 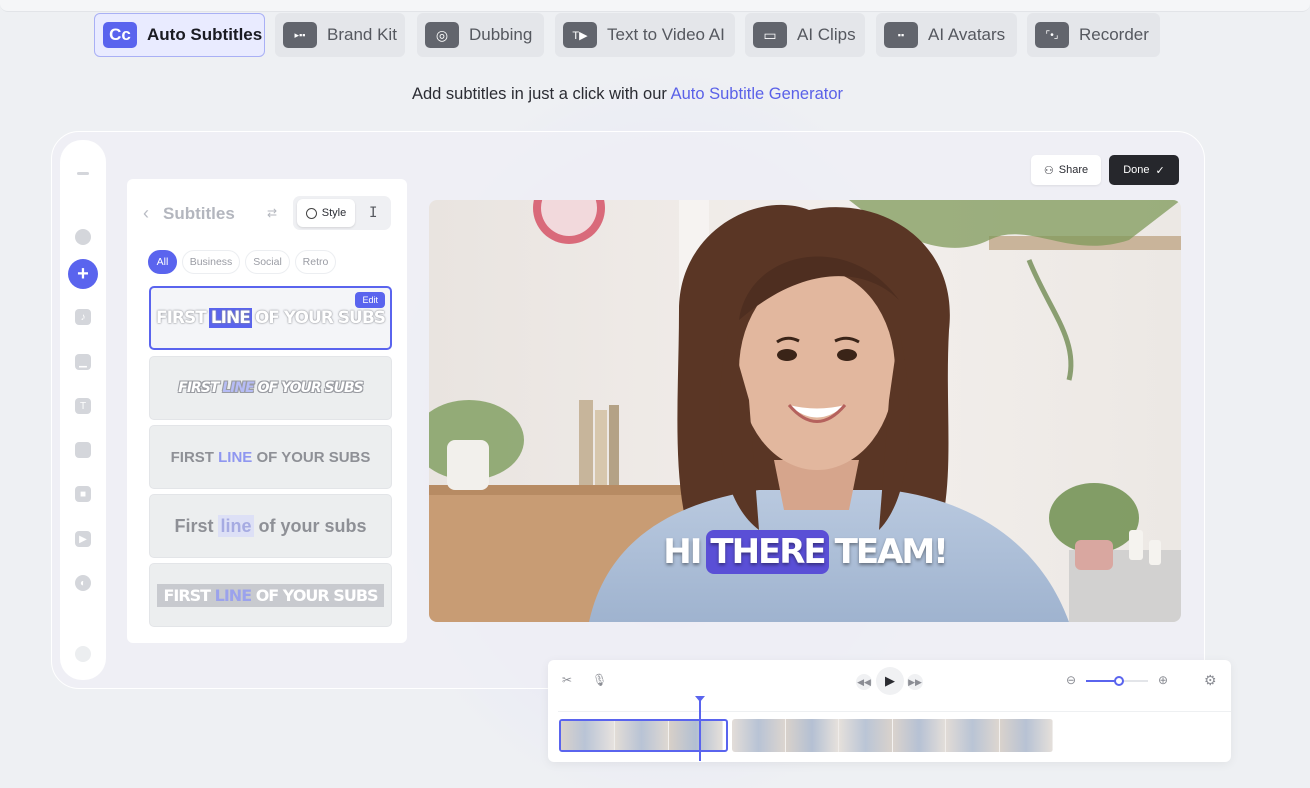 I want to click on tool-rail: ♪ ▁ T ■ ▶ ◐, so click(x=83, y=410).